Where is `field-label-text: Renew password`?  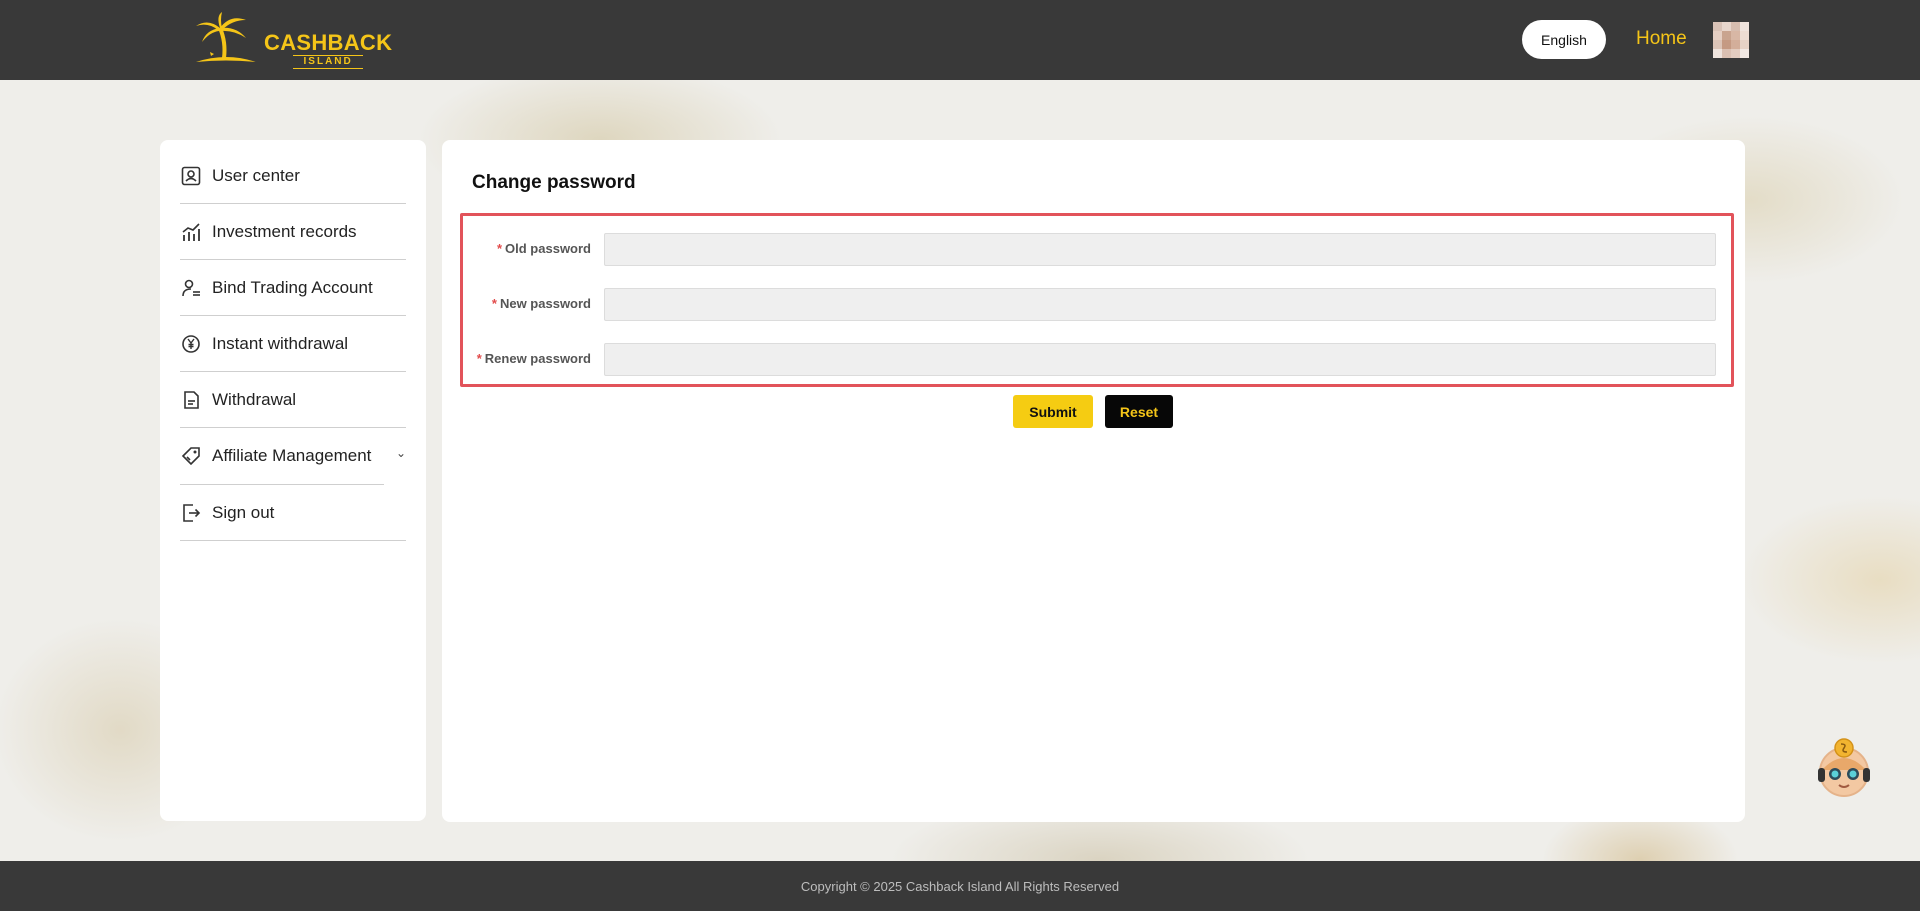 field-label-text: Renew password is located at coordinates (537, 358).